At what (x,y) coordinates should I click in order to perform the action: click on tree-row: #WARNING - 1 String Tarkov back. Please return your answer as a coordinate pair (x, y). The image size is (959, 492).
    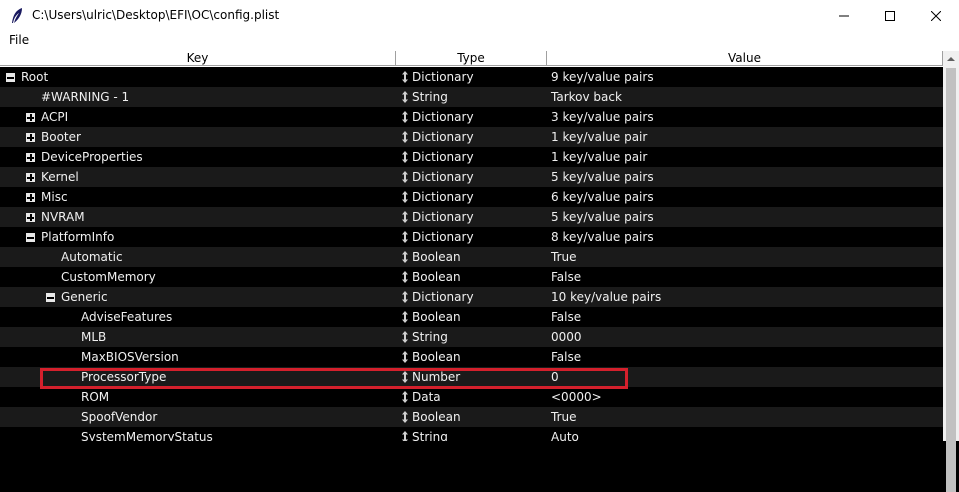
    Looking at the image, I should click on (471, 97).